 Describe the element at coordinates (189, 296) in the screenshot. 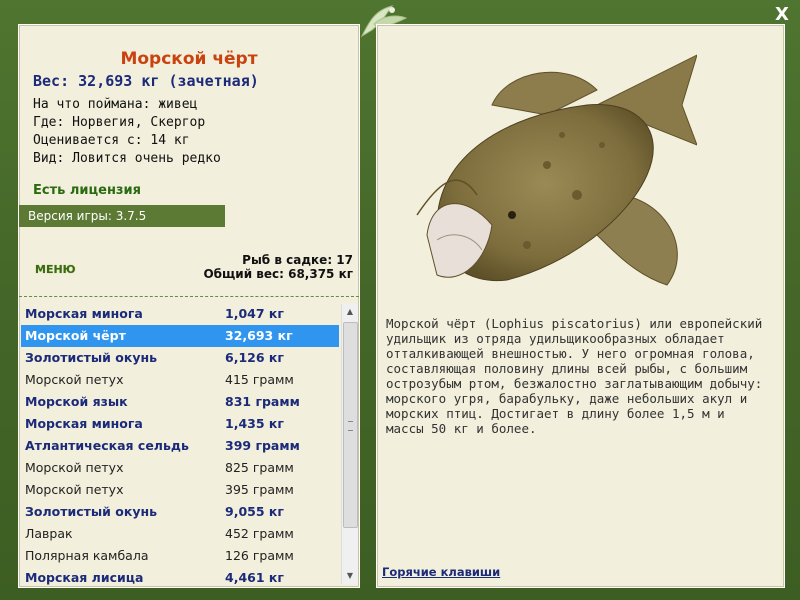

I see `divider` at that location.